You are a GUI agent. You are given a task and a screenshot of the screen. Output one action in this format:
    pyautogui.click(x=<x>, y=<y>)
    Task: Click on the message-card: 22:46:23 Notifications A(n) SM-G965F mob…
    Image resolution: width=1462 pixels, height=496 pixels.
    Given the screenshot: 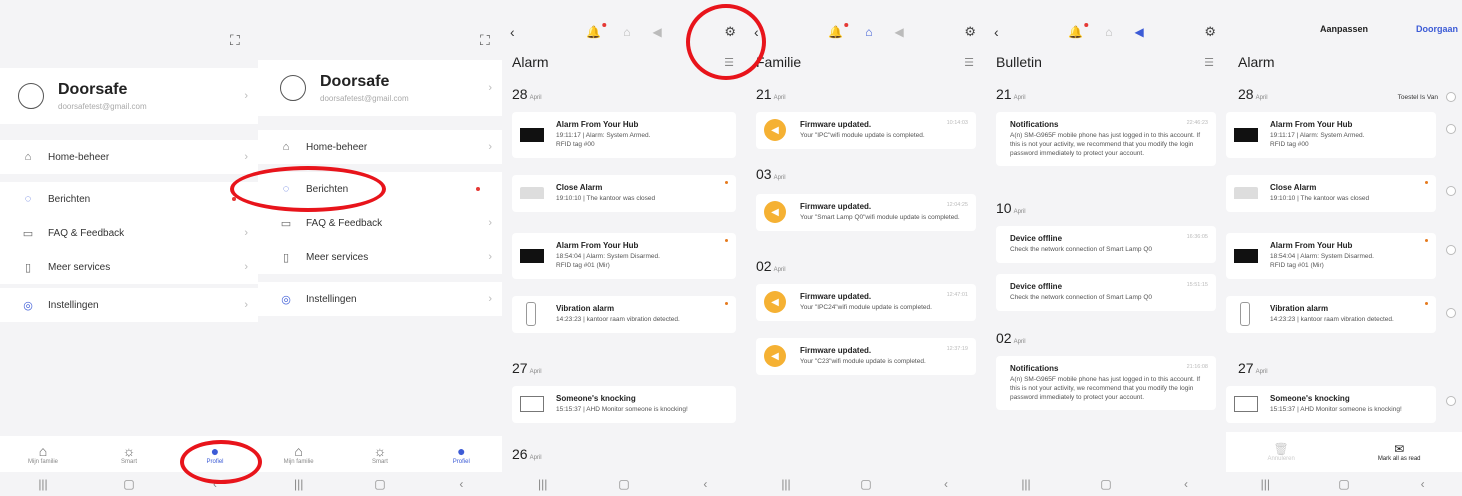 What is the action you would take?
    pyautogui.click(x=1106, y=139)
    